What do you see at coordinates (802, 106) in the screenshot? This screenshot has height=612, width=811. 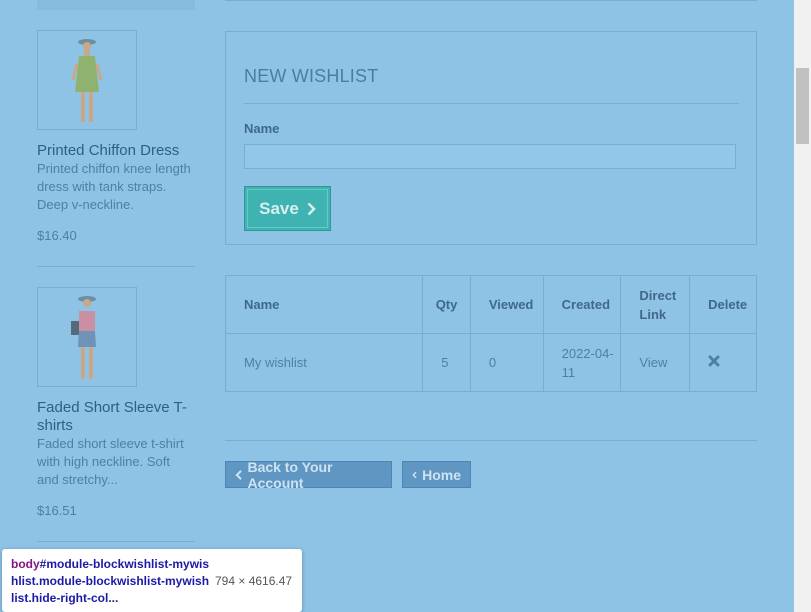 I see `scrollbar-thumb` at bounding box center [802, 106].